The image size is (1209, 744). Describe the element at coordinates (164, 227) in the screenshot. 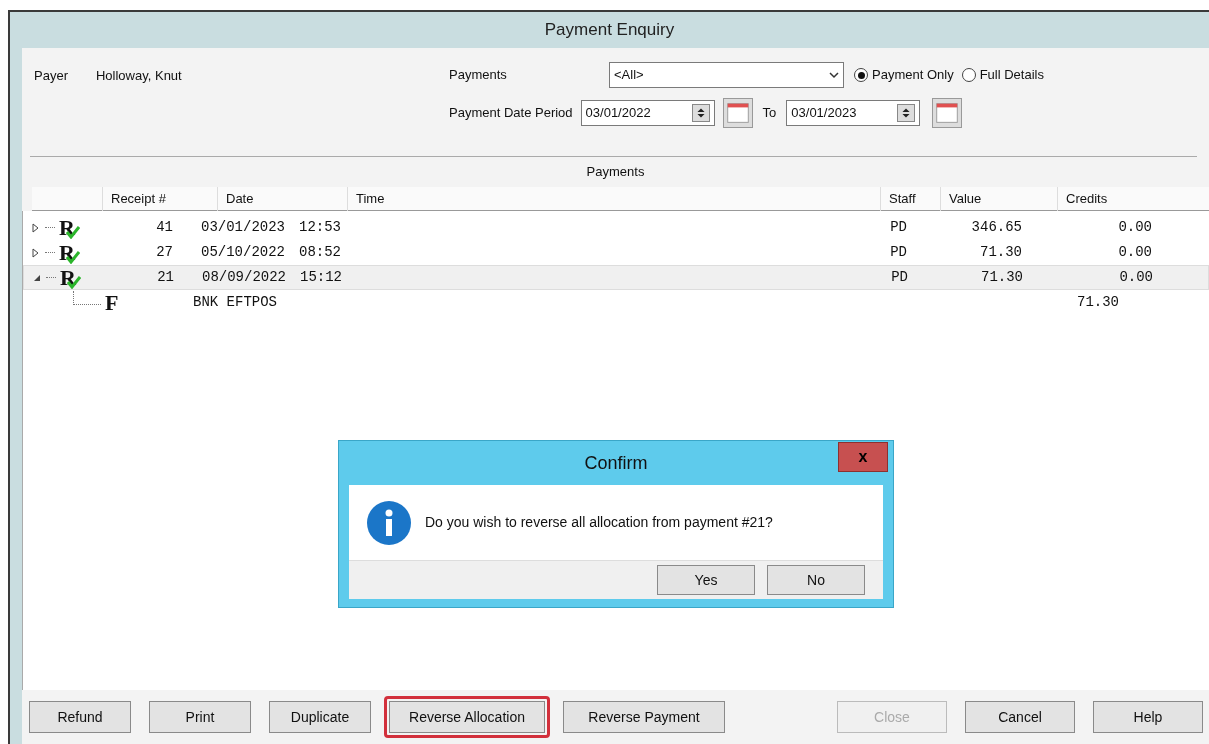

I see `table-cell: 41` at that location.